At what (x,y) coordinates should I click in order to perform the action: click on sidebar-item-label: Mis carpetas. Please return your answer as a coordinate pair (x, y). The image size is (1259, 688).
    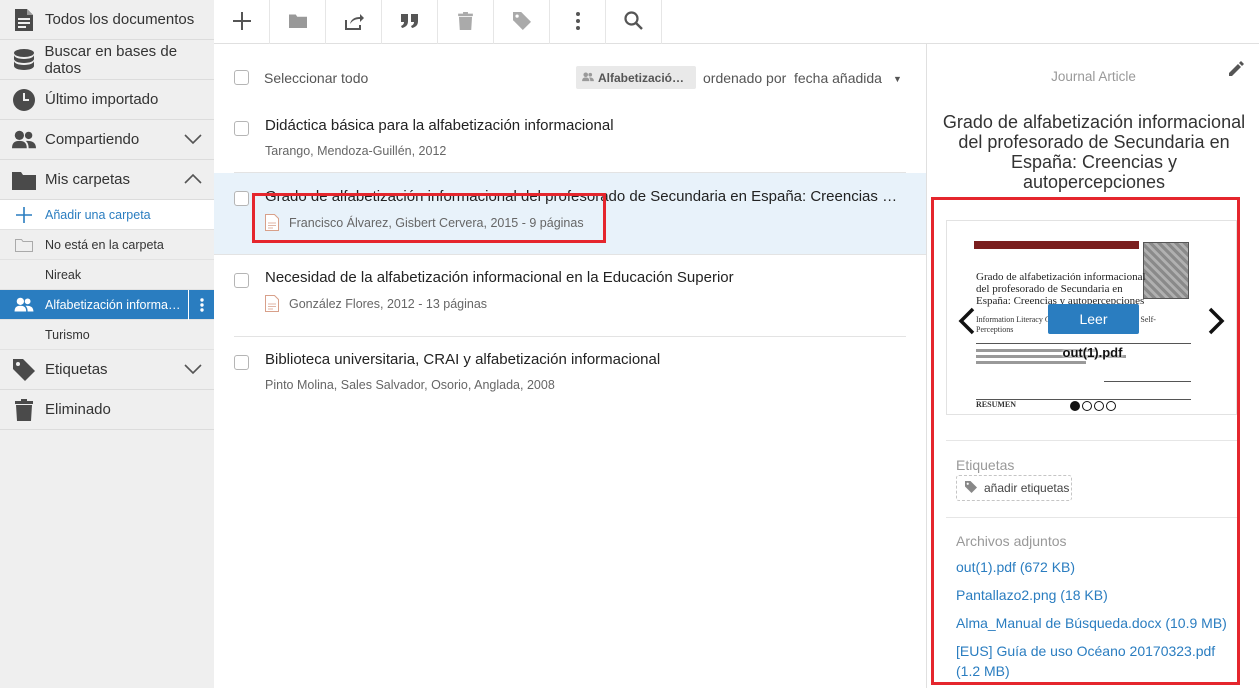
    Looking at the image, I should click on (88, 179).